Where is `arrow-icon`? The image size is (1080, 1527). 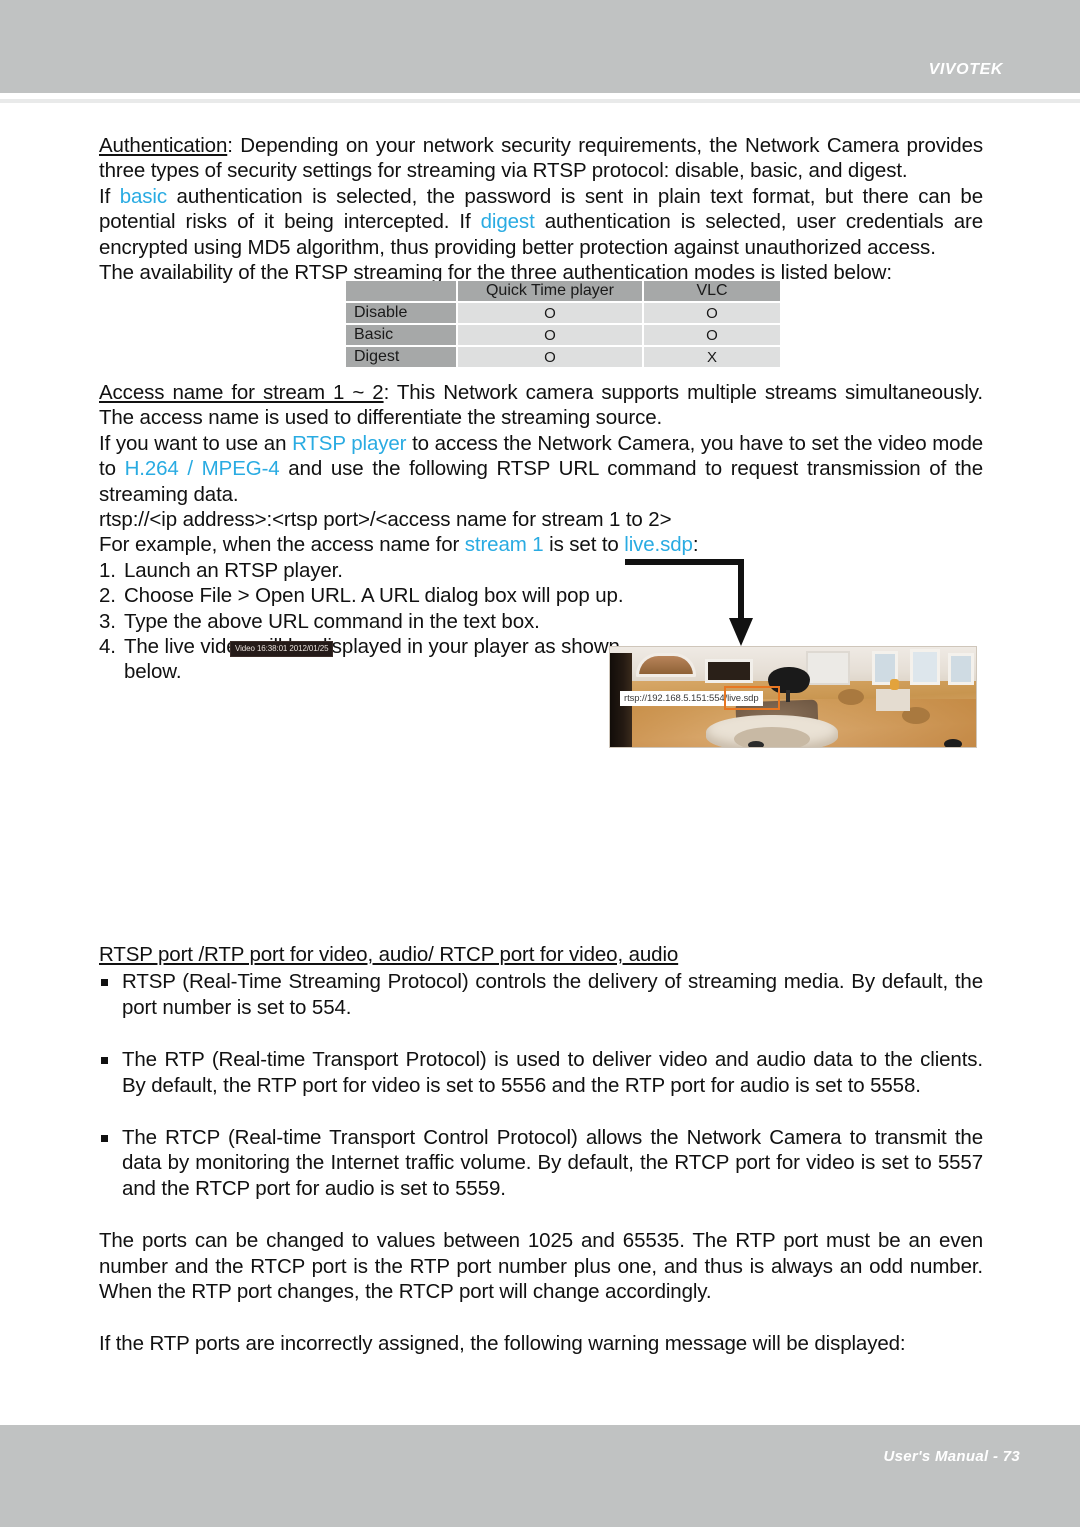
arrow-icon is located at coordinates (689, 602).